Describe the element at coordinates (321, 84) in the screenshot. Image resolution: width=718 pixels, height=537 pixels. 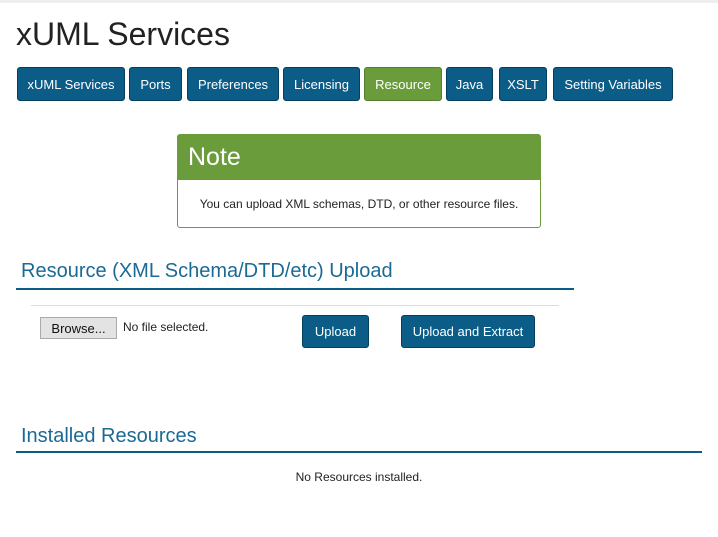
I see `tab-licensing: Licensing` at that location.